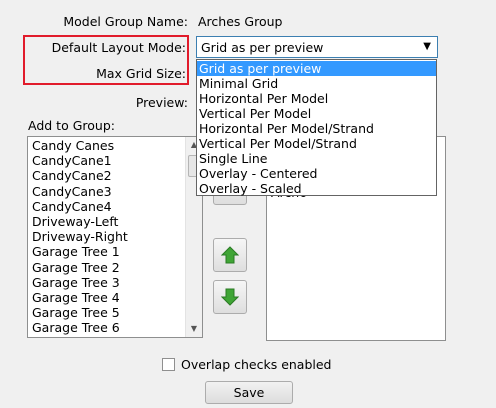  Describe the element at coordinates (115, 145) in the screenshot. I see `list-item: Candy Canes` at that location.